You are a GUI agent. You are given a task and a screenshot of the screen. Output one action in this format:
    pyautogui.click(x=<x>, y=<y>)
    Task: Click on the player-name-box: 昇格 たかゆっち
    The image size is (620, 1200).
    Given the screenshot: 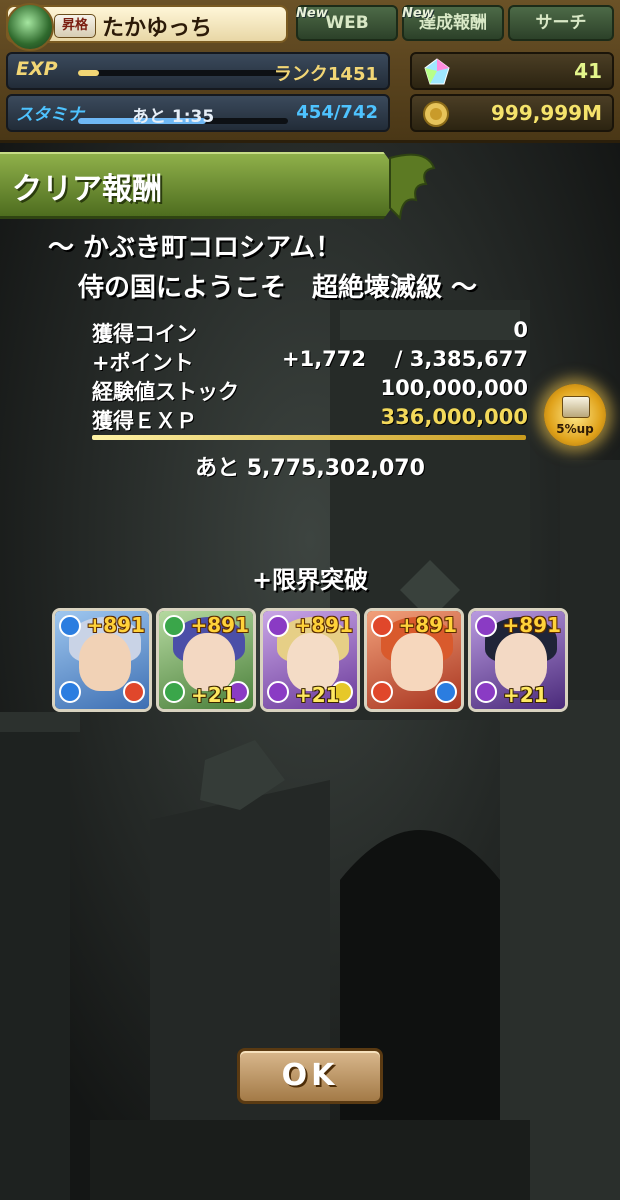 What is the action you would take?
    pyautogui.click(x=147, y=27)
    